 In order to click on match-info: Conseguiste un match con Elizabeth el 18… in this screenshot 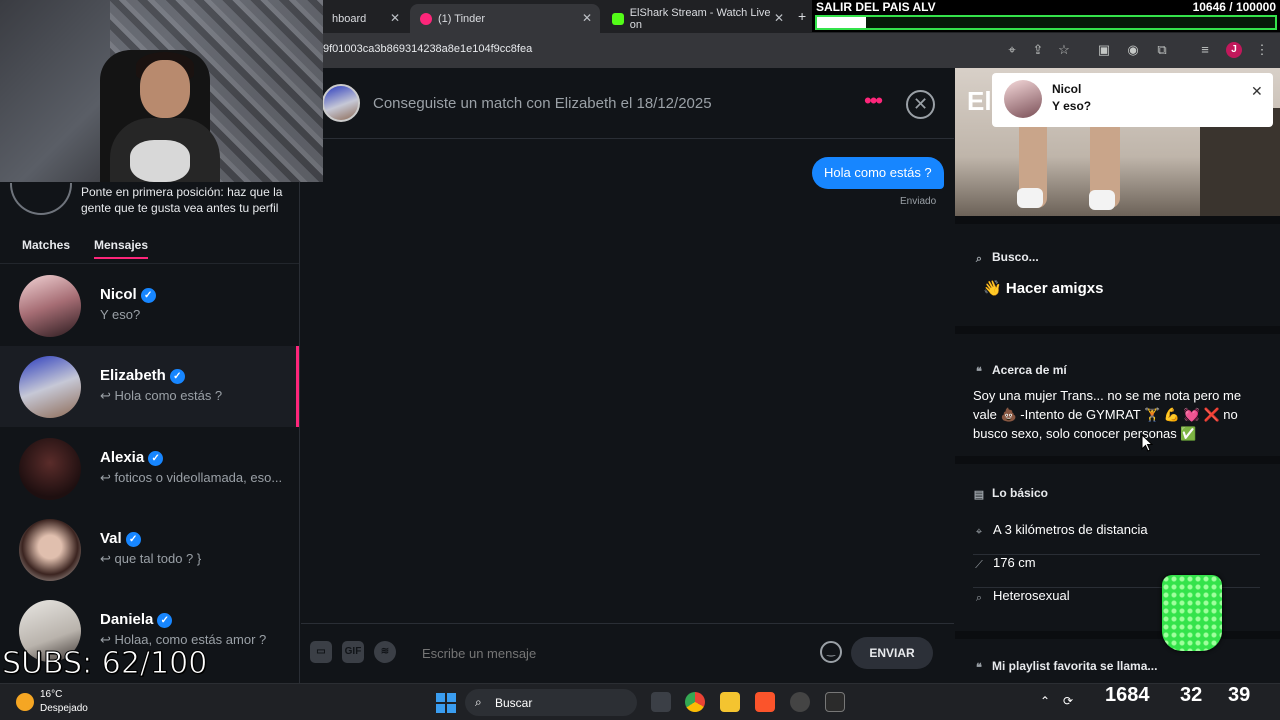, I will do `click(542, 103)`.